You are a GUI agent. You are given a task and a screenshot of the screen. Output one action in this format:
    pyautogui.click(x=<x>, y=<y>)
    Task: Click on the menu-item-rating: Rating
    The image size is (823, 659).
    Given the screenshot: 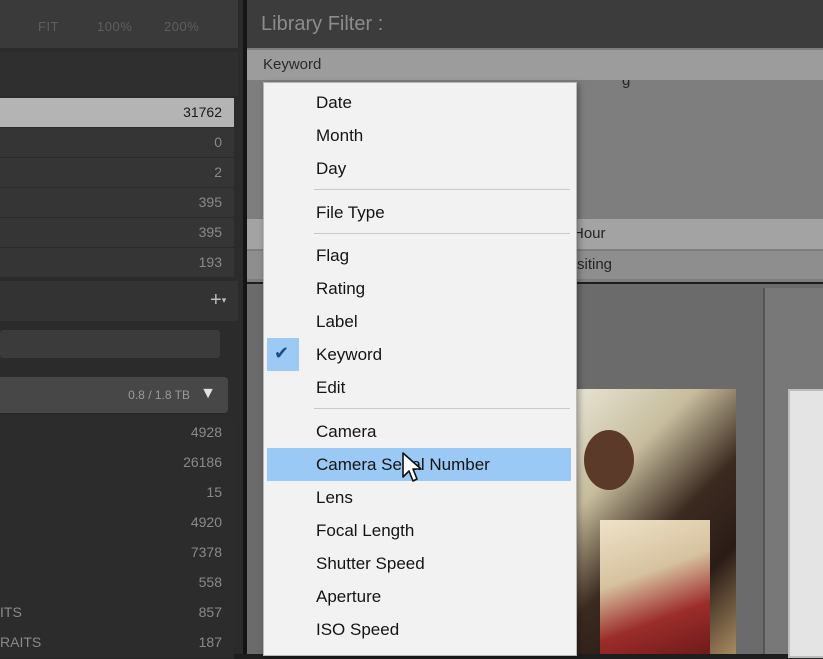 What is the action you would take?
    pyautogui.click(x=419, y=288)
    